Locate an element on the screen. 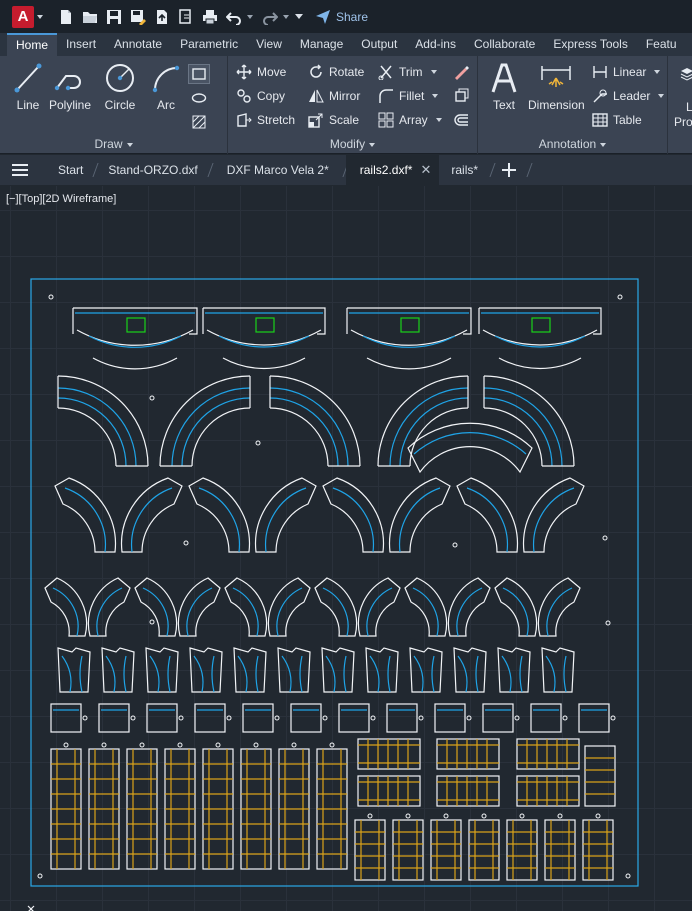 The height and width of the screenshot is (911, 692). chevron-down-icon is located at coordinates (40, 16).